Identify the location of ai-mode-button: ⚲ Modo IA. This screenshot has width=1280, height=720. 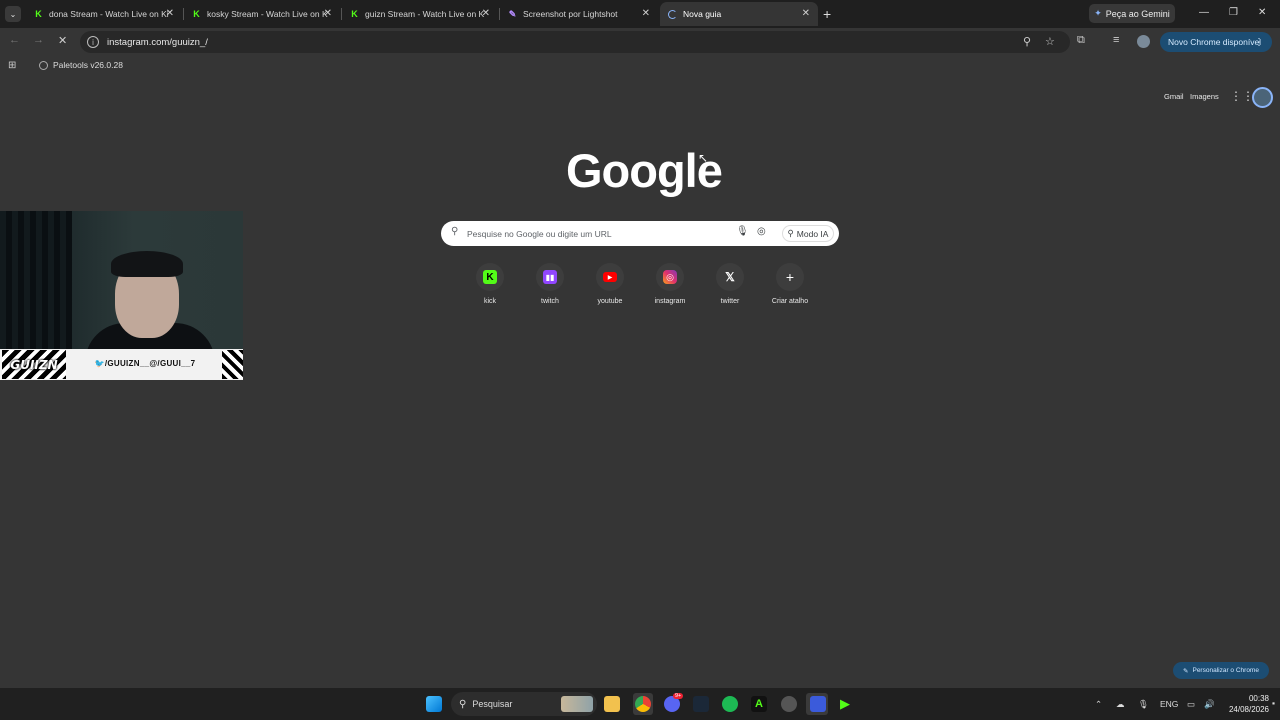
(808, 233).